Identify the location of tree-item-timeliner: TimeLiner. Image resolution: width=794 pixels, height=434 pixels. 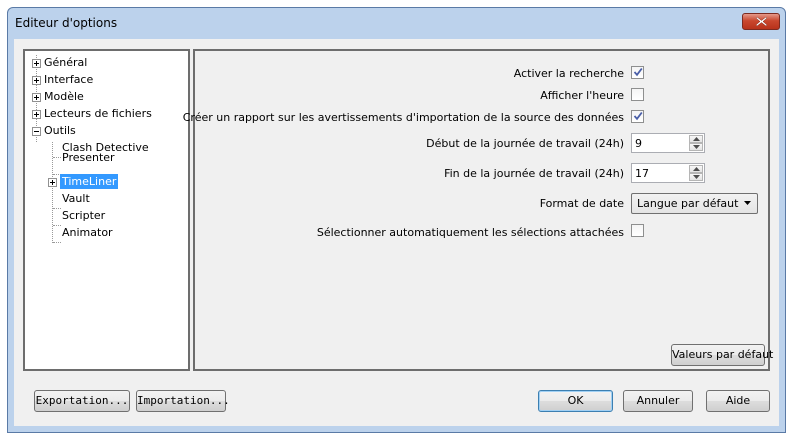
(105, 181).